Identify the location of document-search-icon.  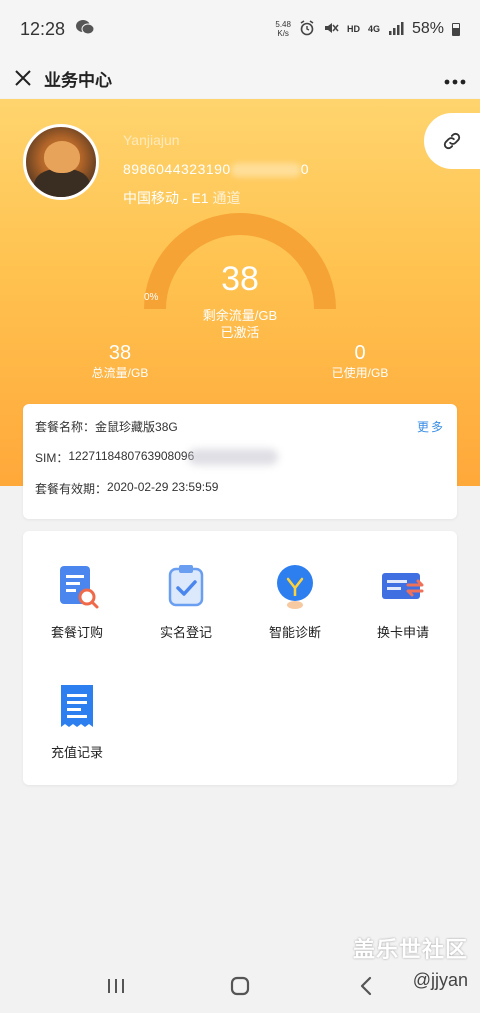
(79, 587).